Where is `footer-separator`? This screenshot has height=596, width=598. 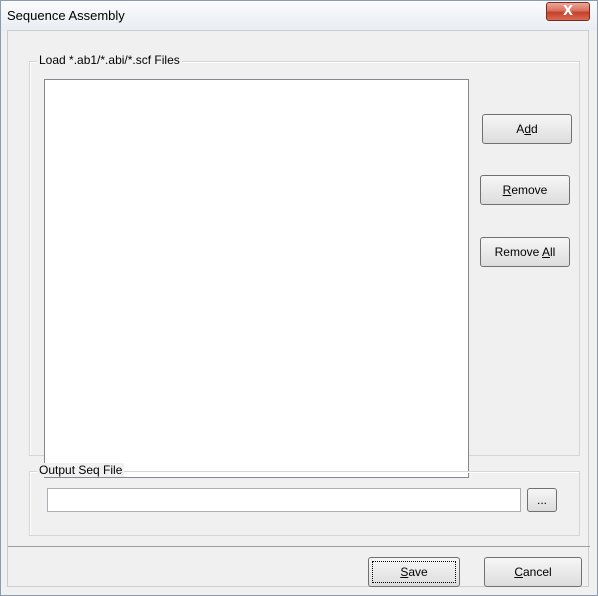 footer-separator is located at coordinates (299, 546).